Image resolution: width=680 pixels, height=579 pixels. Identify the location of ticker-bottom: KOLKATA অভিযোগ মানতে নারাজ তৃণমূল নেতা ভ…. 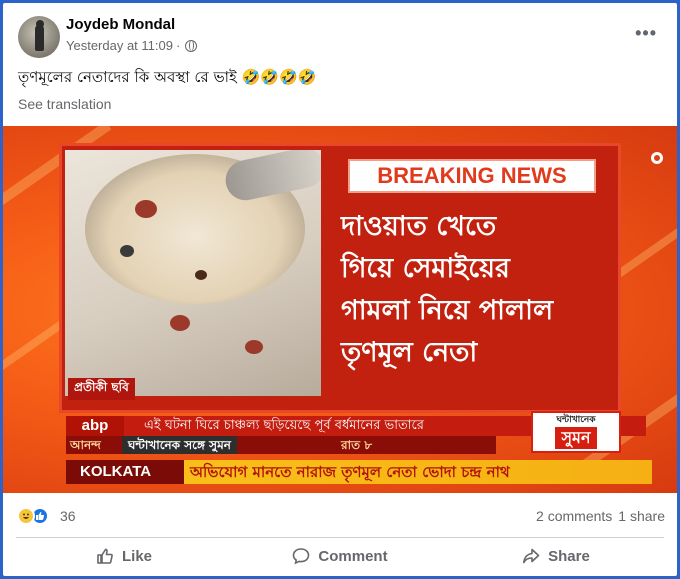
(359, 472).